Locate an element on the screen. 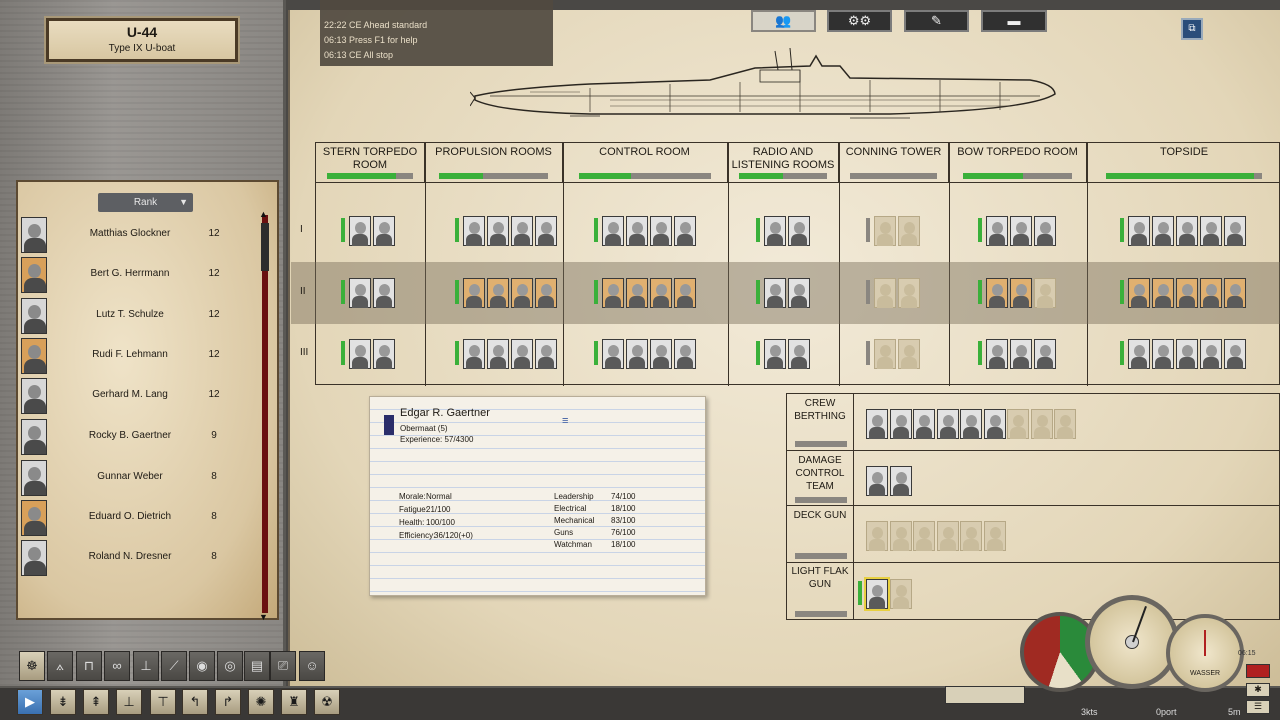  crew-roster-row: Bert G. Herrmann 12 is located at coordinates (139, 275).